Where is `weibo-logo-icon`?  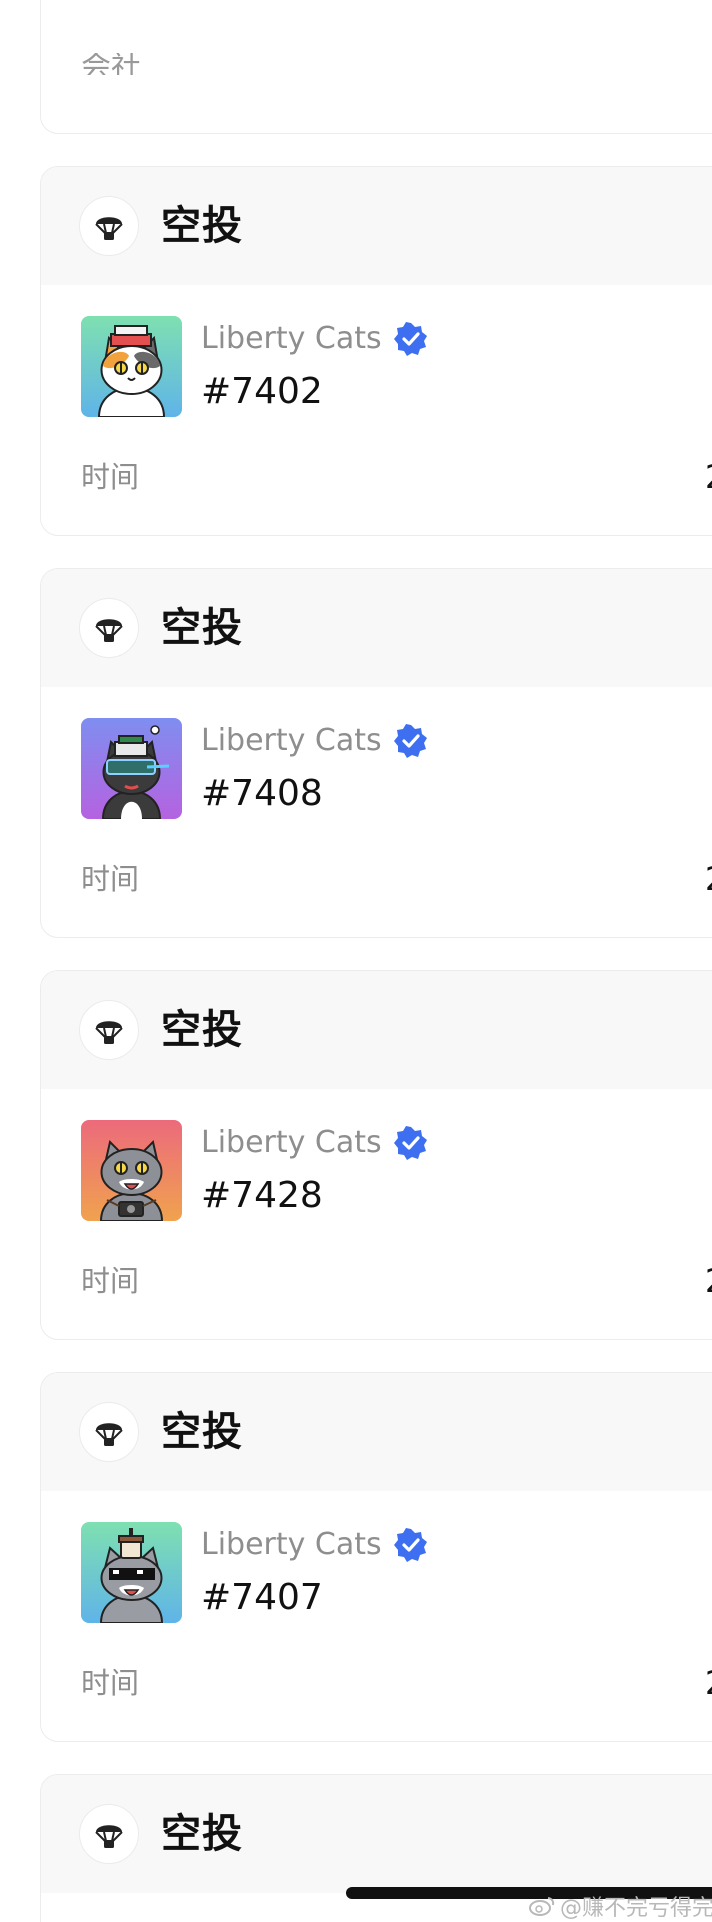 weibo-logo-icon is located at coordinates (542, 1906).